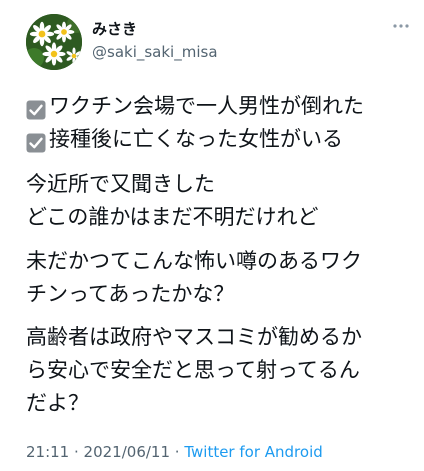  Describe the element at coordinates (114, 29) in the screenshot. I see `display-name: みさき` at that location.